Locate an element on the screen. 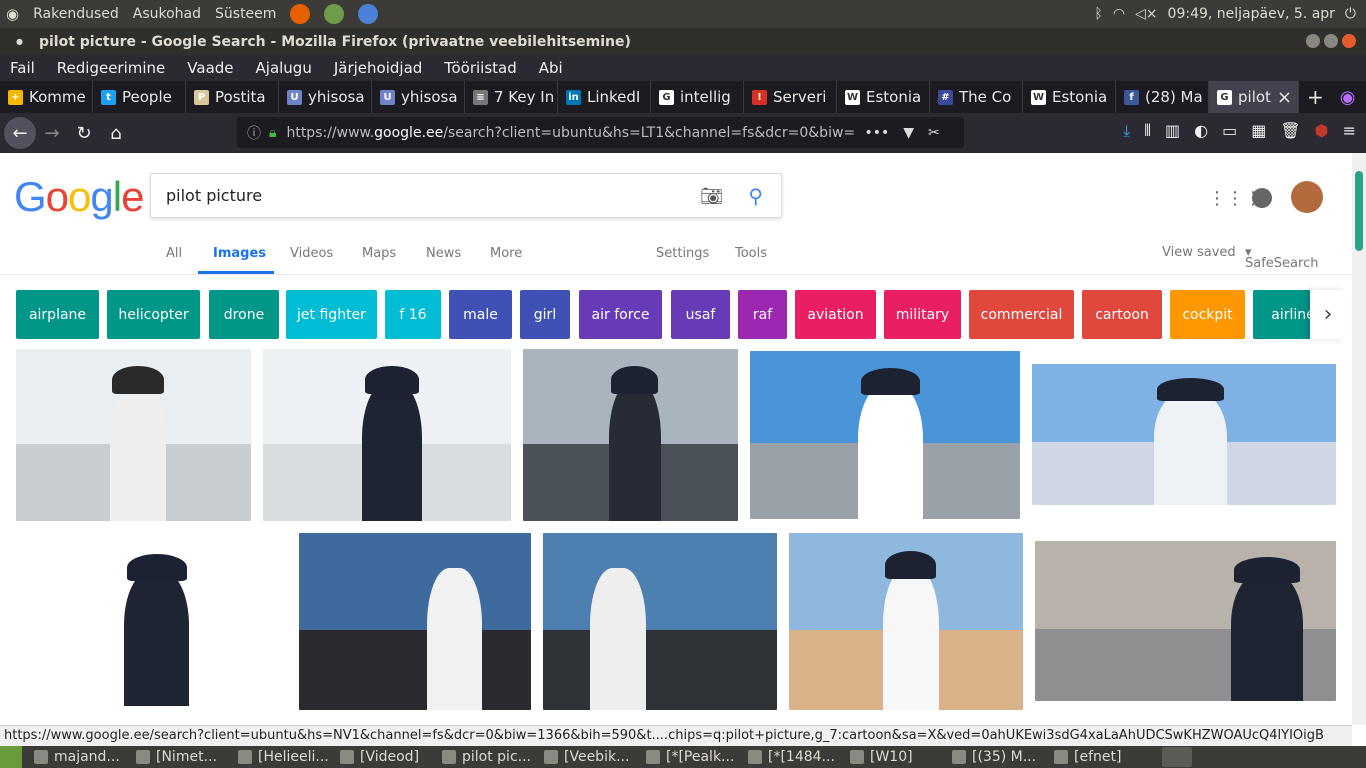  show-desktop-icon is located at coordinates (11, 757).